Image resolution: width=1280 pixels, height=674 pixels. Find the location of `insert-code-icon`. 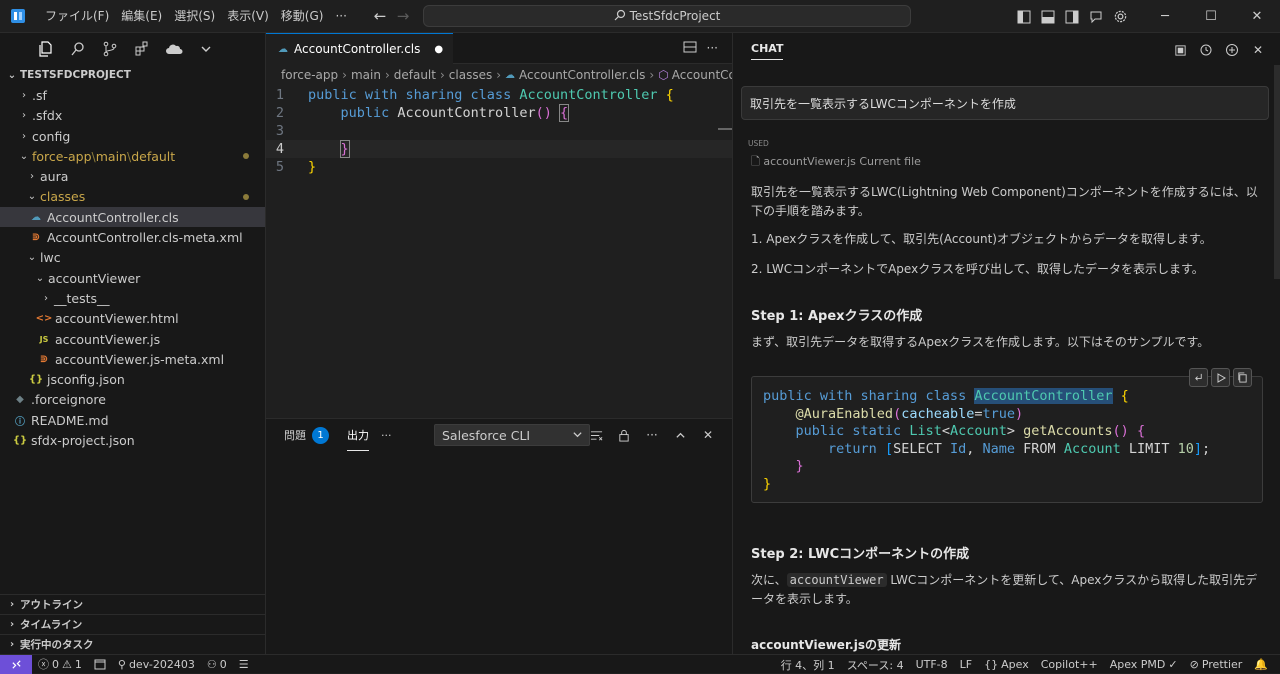

insert-code-icon is located at coordinates (1198, 377).